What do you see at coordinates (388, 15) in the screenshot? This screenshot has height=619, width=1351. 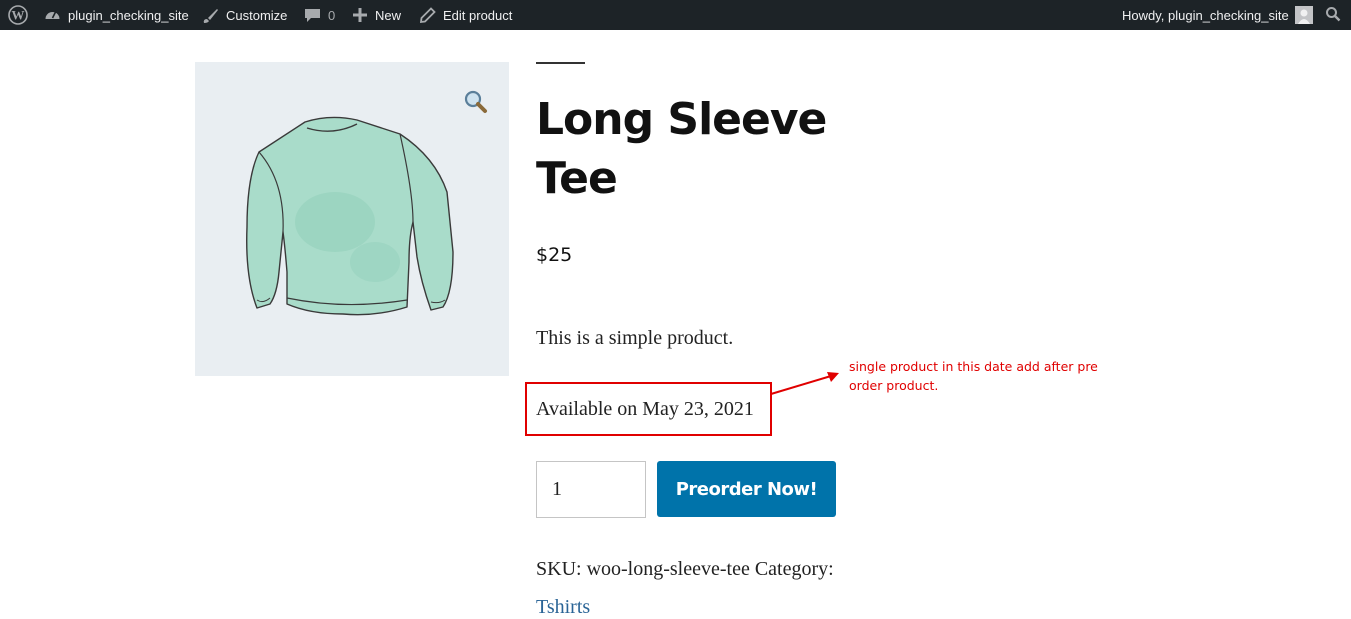 I see `new-label: New` at bounding box center [388, 15].